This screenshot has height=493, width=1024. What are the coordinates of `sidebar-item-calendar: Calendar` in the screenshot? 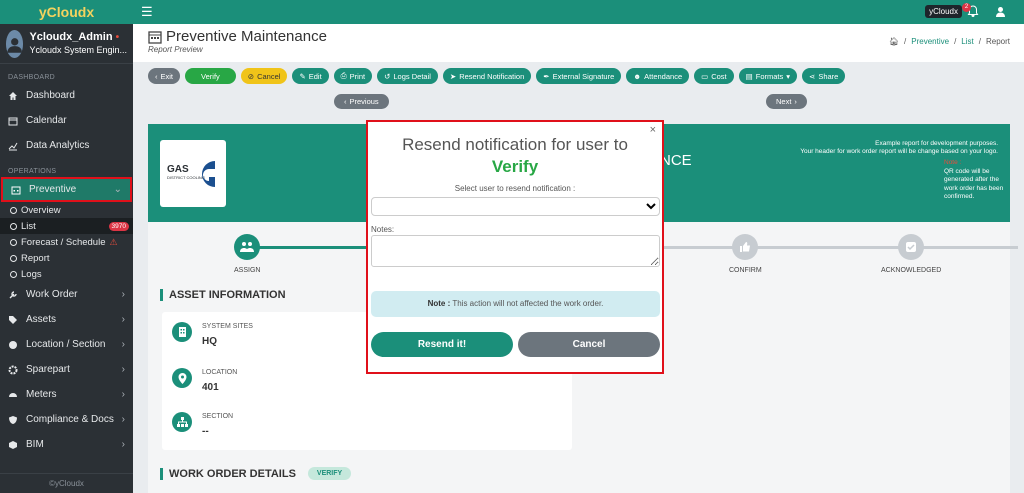 It's located at (66, 120).